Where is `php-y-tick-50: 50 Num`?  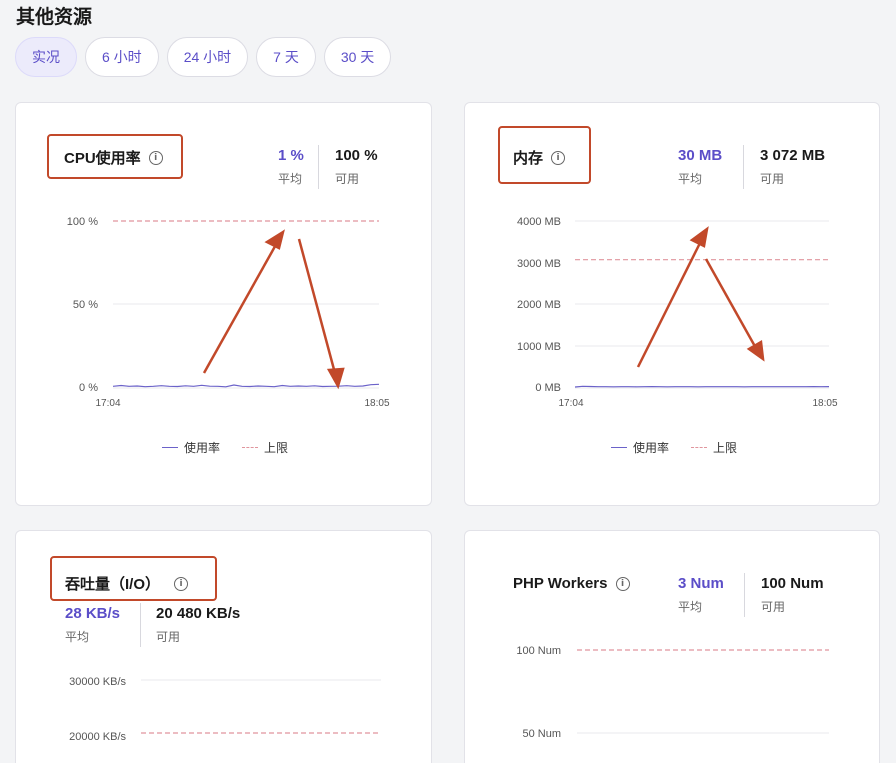 php-y-tick-50: 50 Num is located at coordinates (541, 734).